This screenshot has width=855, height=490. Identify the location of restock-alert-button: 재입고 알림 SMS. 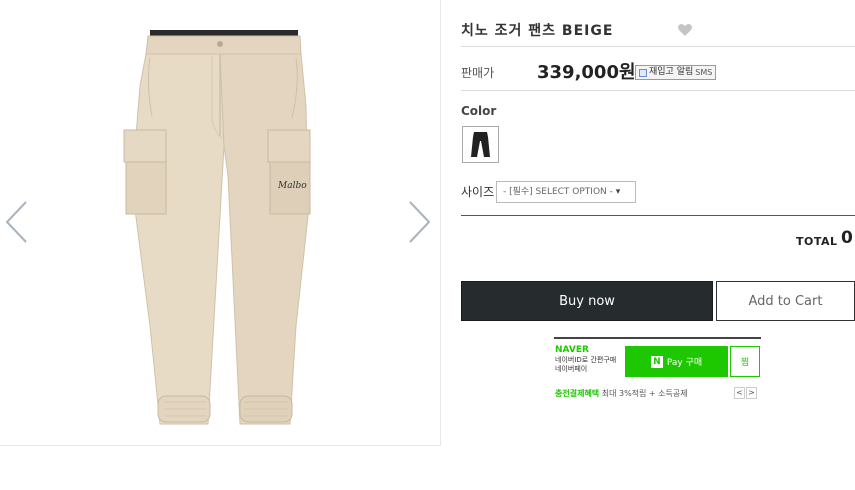
(676, 72).